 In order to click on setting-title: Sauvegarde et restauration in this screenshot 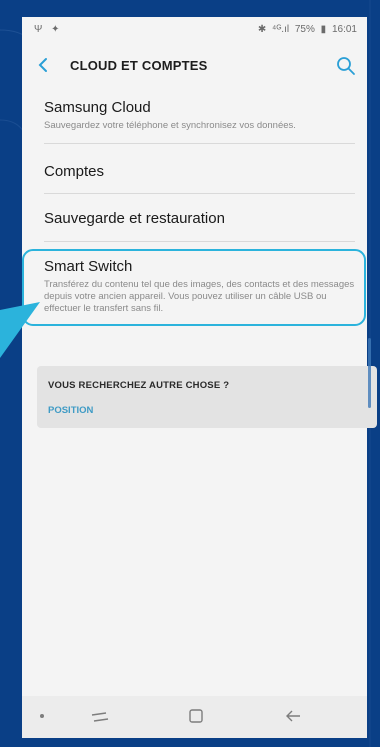, I will do `click(134, 218)`.